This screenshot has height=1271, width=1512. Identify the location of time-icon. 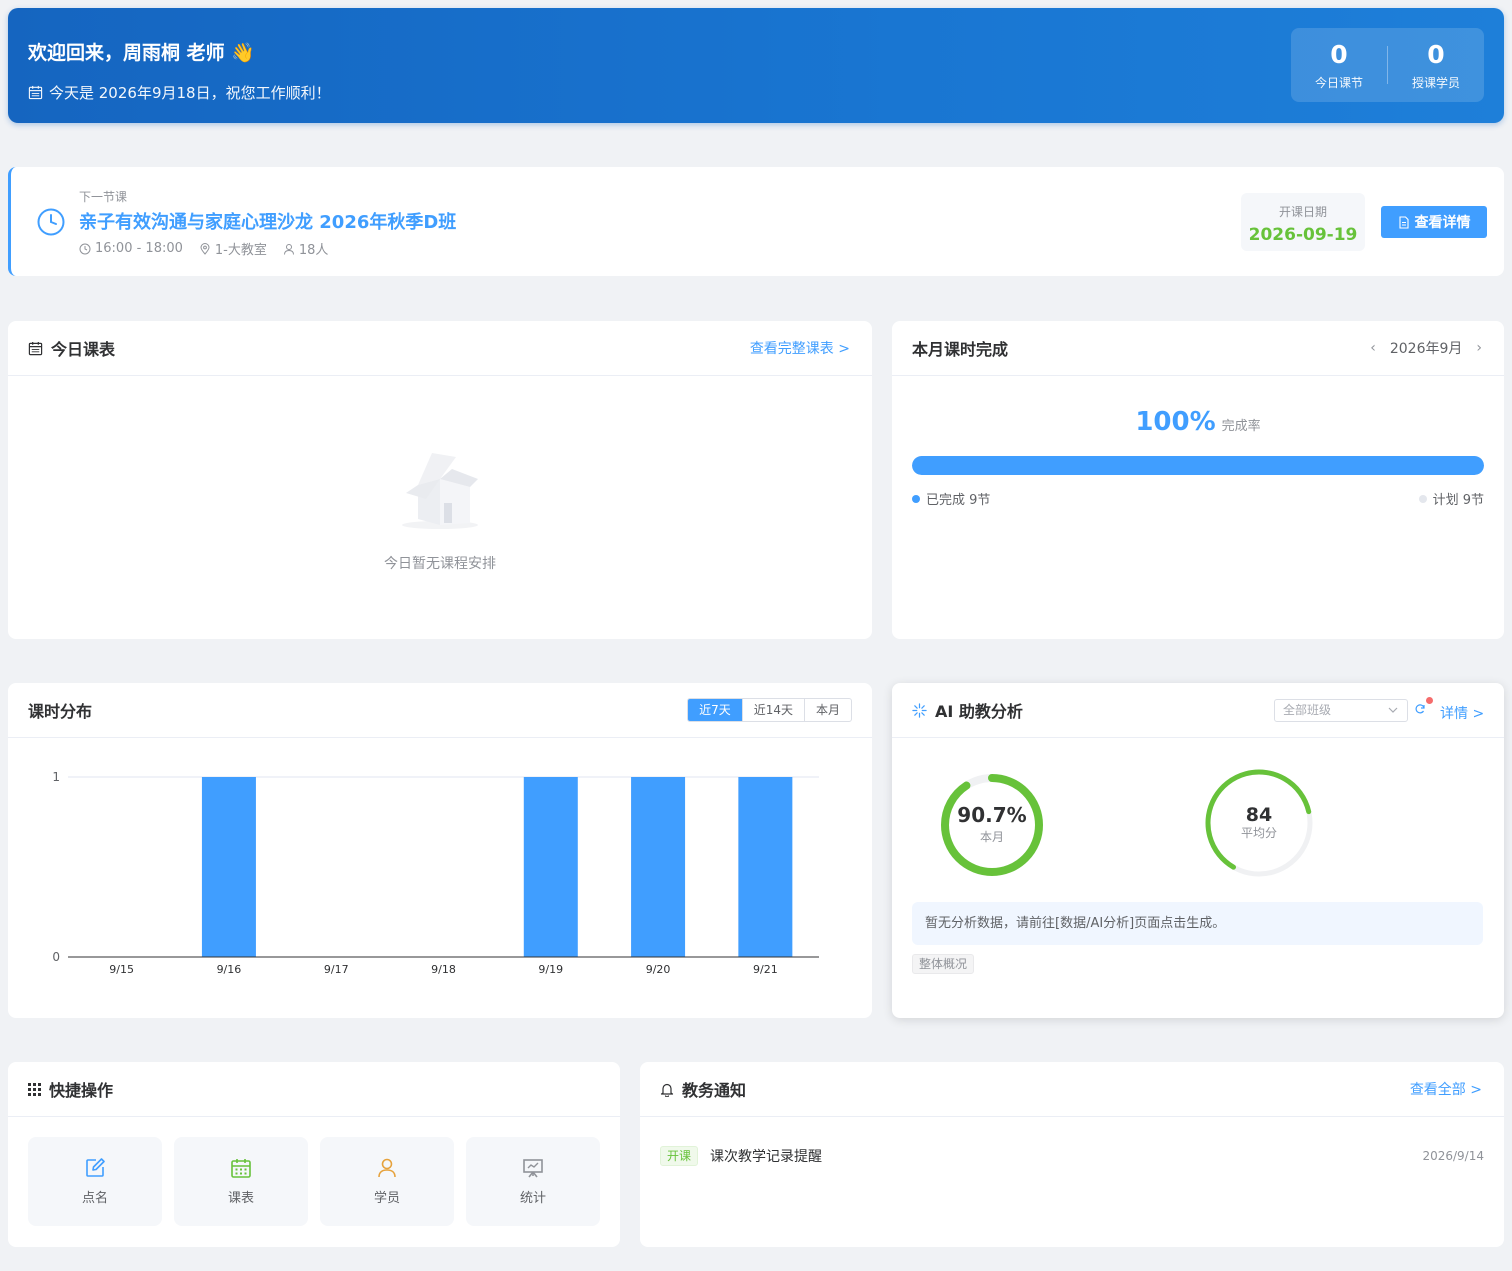
(85, 248).